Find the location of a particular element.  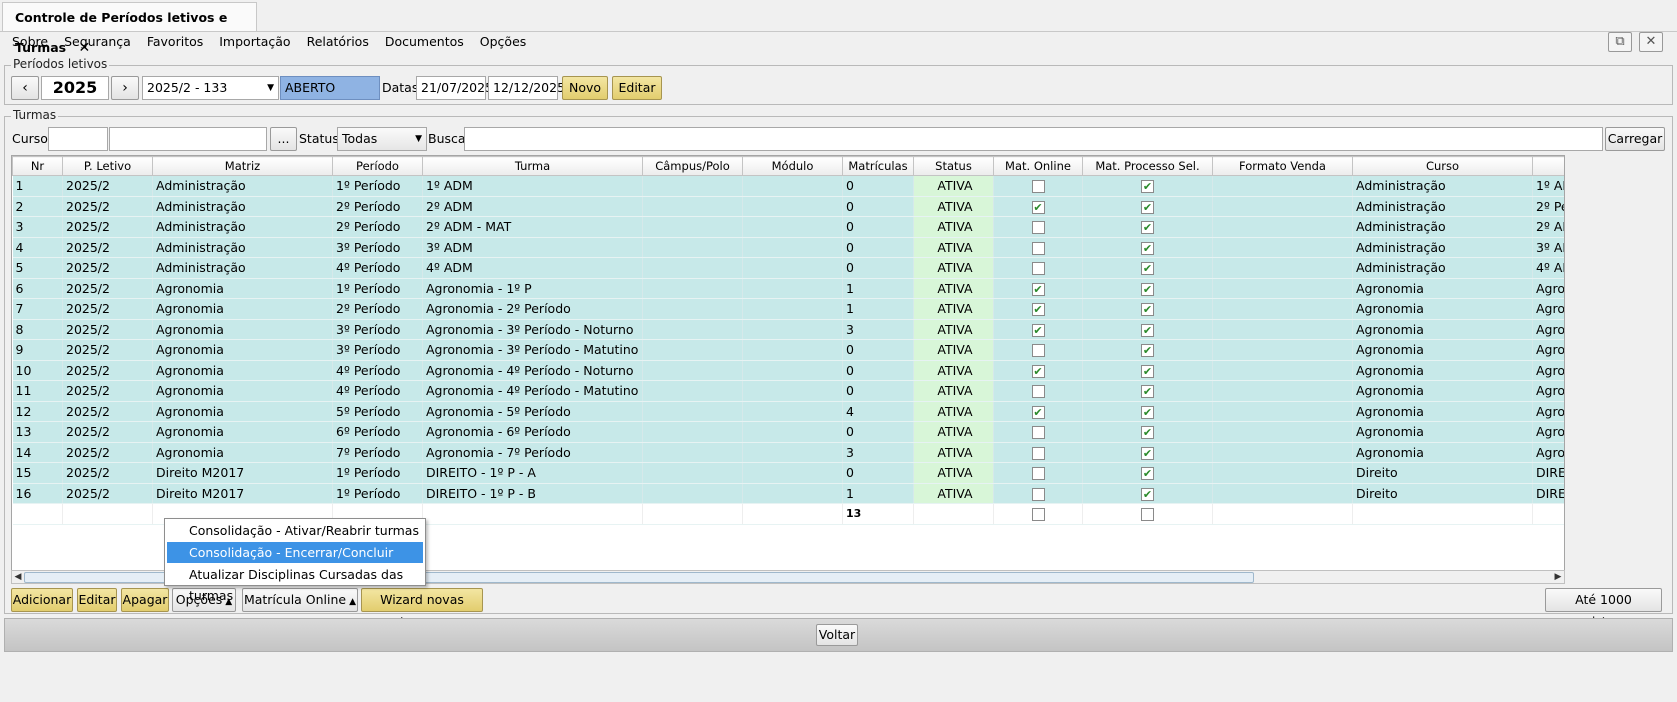

col-nr: Nr is located at coordinates (37, 166).